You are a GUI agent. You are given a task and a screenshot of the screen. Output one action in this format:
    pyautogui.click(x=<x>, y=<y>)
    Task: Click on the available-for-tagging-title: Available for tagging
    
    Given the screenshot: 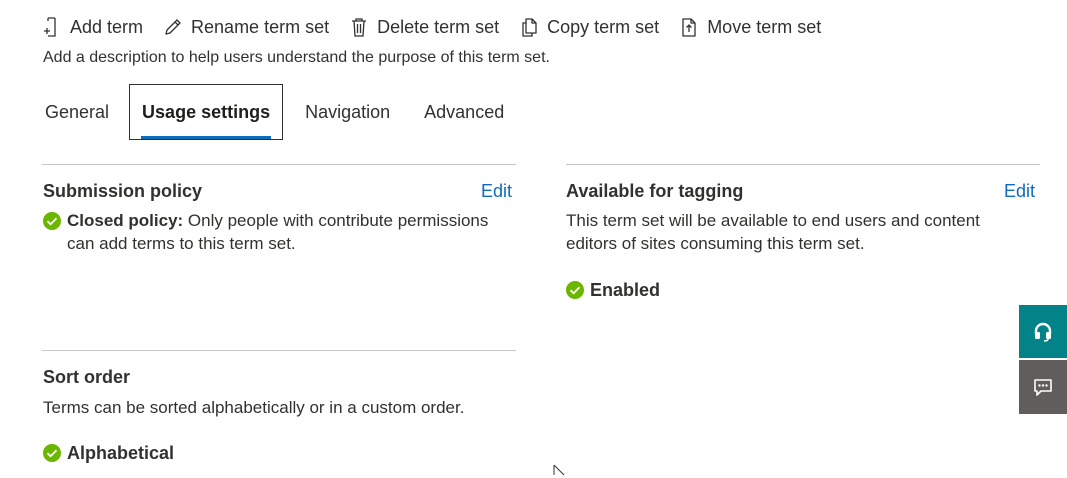 What is the action you would take?
    pyautogui.click(x=655, y=191)
    